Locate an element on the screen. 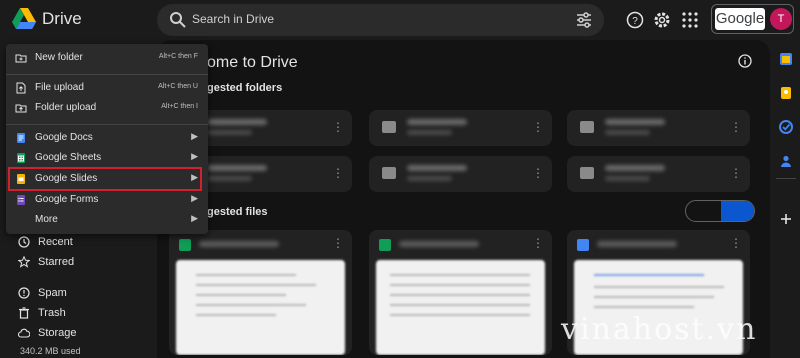 This screenshot has height=358, width=800. add-icon is located at coordinates (786, 219).